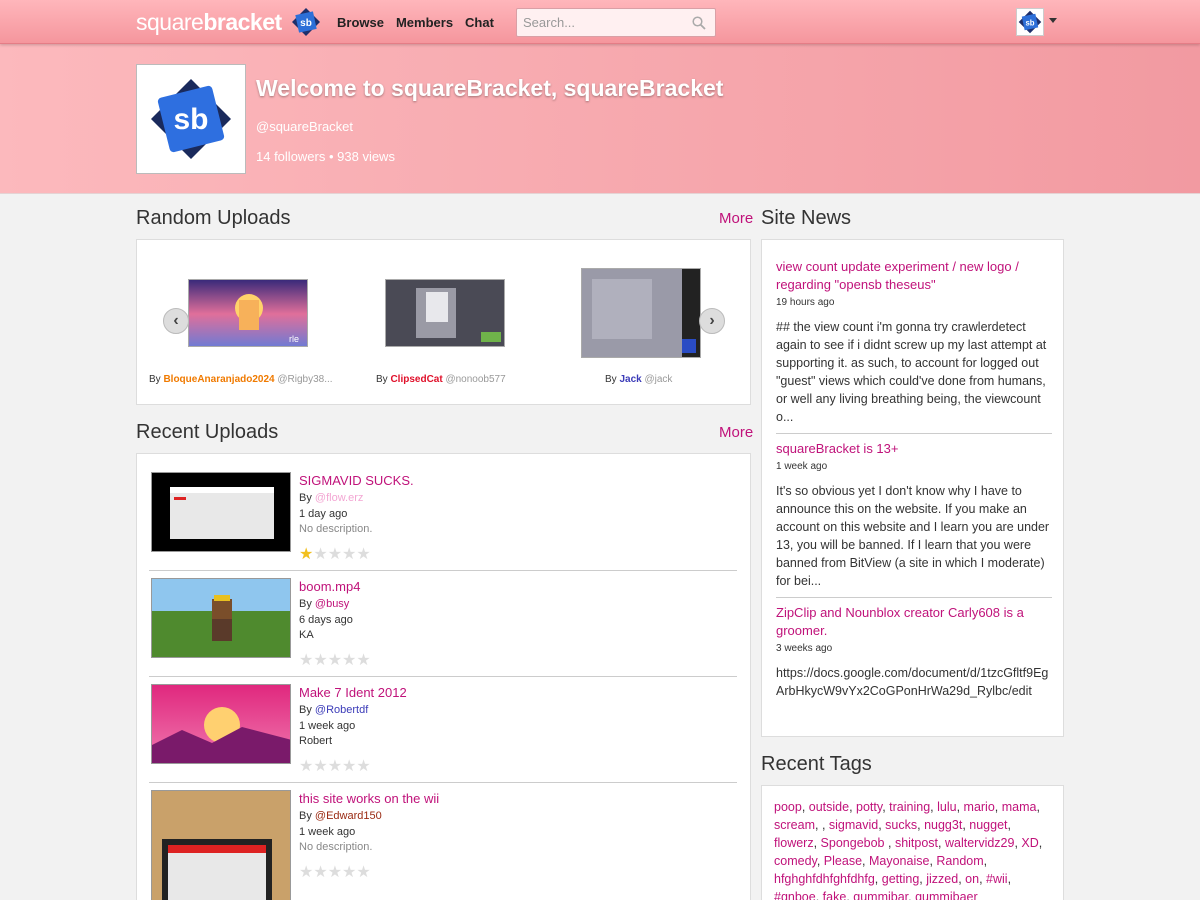  I want to click on recent-uploads-more-link: More, so click(736, 432).